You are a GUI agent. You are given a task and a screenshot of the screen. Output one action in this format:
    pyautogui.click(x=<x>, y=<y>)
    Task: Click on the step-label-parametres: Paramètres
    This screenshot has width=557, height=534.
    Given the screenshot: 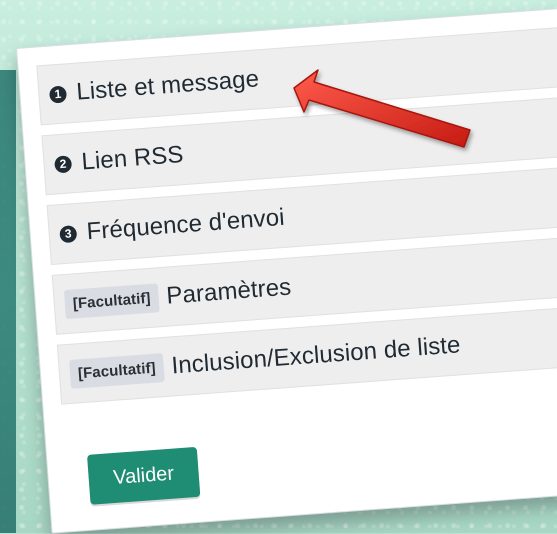 What is the action you would take?
    pyautogui.click(x=229, y=291)
    